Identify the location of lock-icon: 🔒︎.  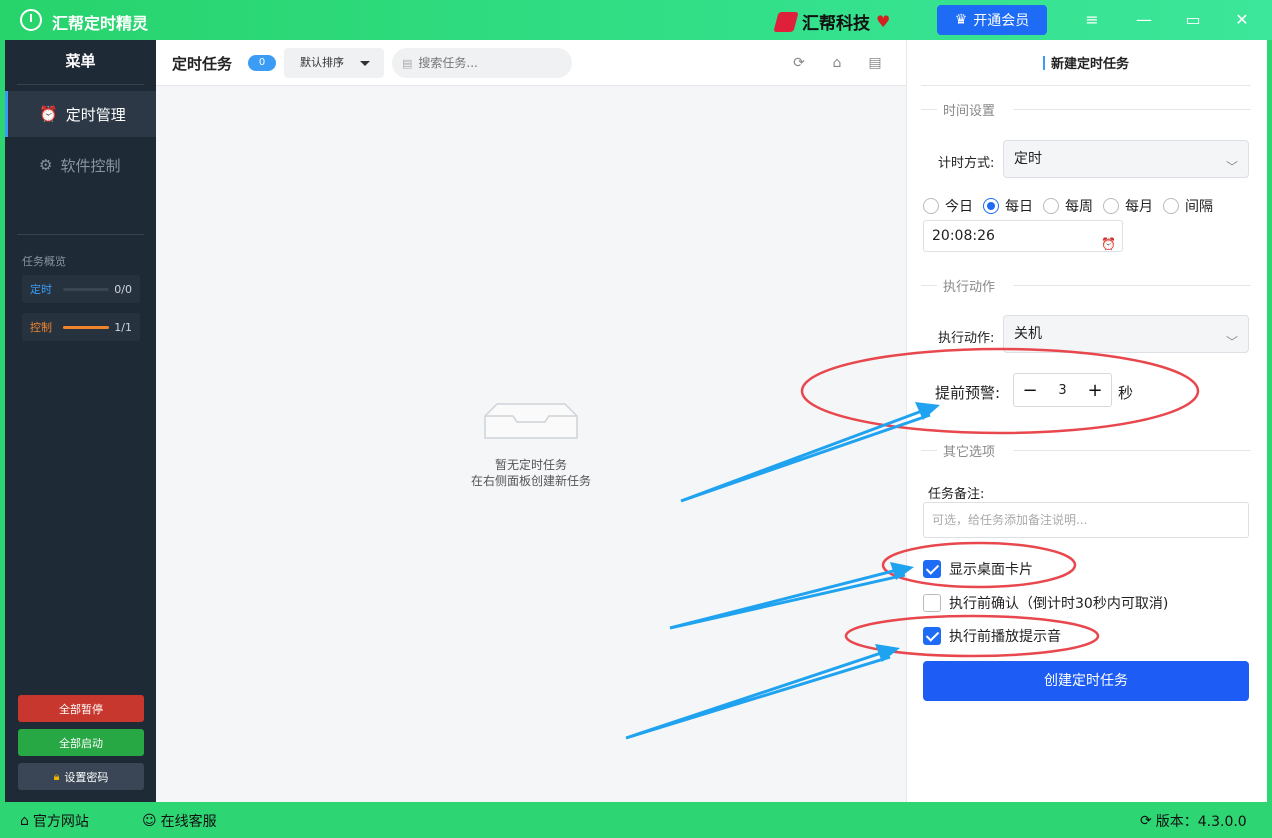
(56, 776).